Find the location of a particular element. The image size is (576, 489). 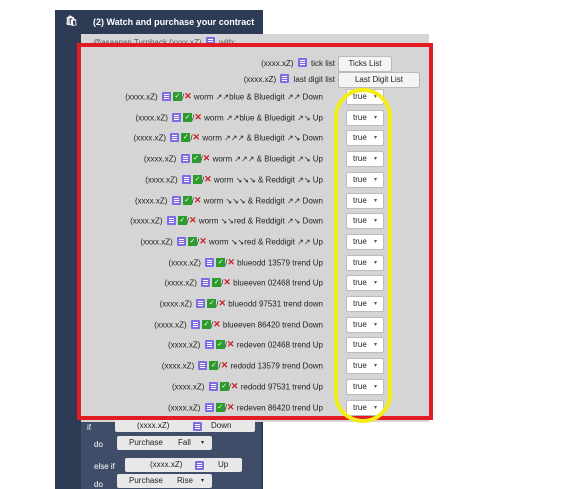

block-title: (2) Watch and purchase your contract is located at coordinates (174, 22).